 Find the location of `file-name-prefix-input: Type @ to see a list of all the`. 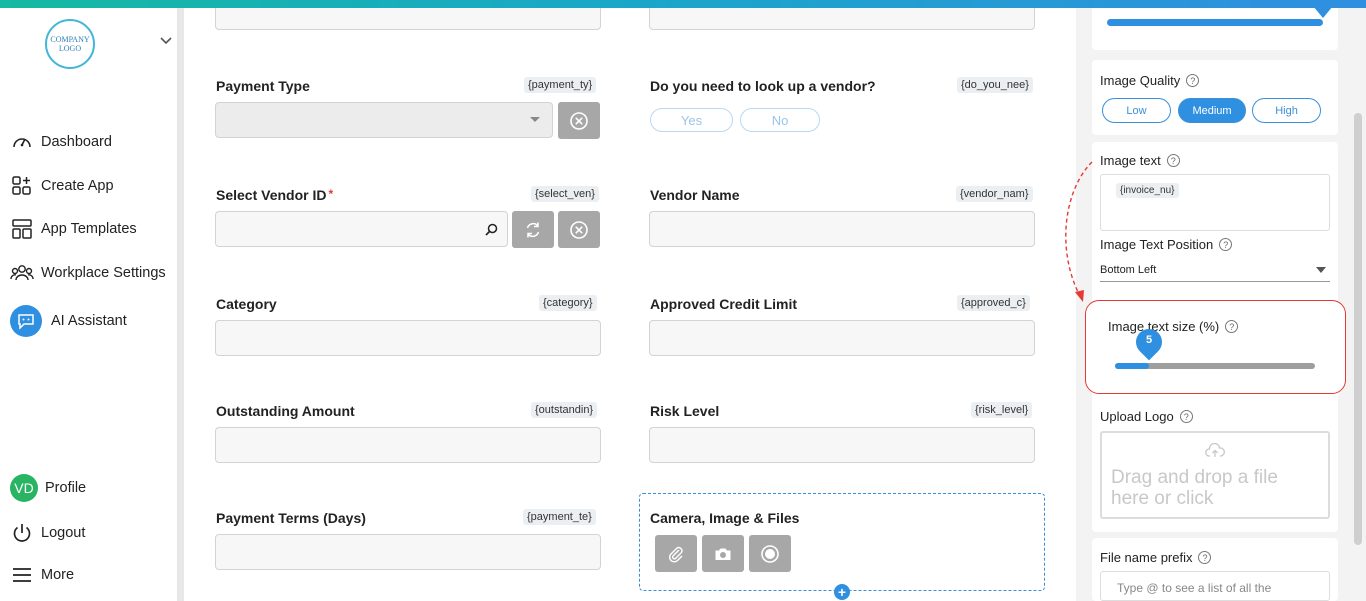

file-name-prefix-input: Type @ to see a list of all the is located at coordinates (1215, 586).